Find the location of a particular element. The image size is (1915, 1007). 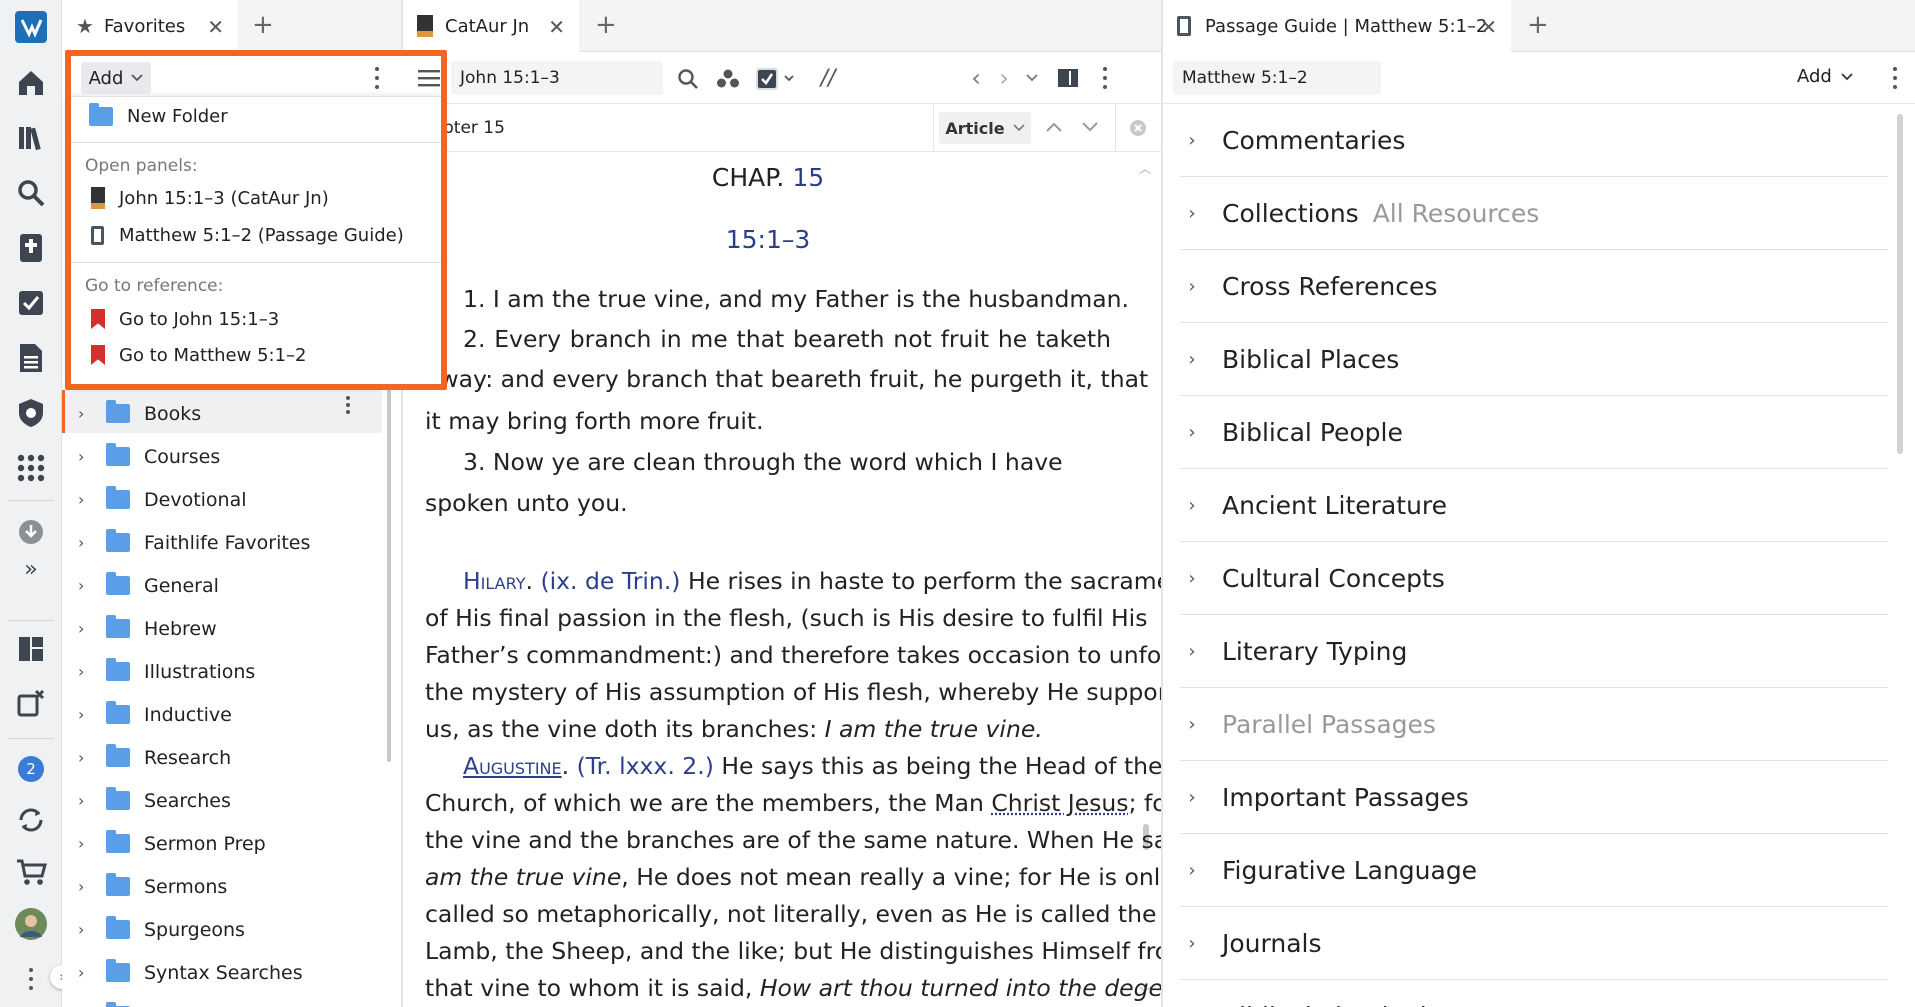

sync-icon is located at coordinates (31, 820).